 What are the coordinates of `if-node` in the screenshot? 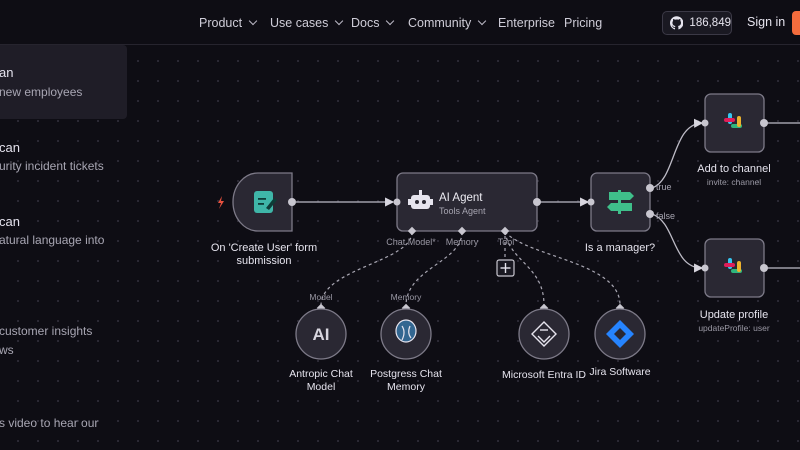 It's located at (621, 202).